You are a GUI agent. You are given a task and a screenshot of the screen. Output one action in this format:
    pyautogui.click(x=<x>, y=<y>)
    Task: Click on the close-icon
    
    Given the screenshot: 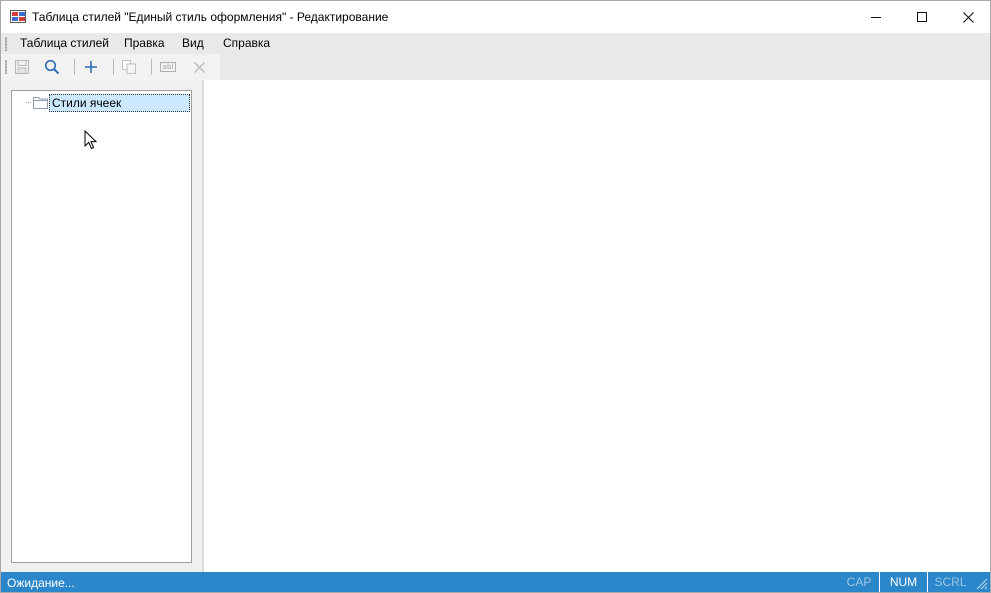 What is the action you would take?
    pyautogui.click(x=968, y=17)
    